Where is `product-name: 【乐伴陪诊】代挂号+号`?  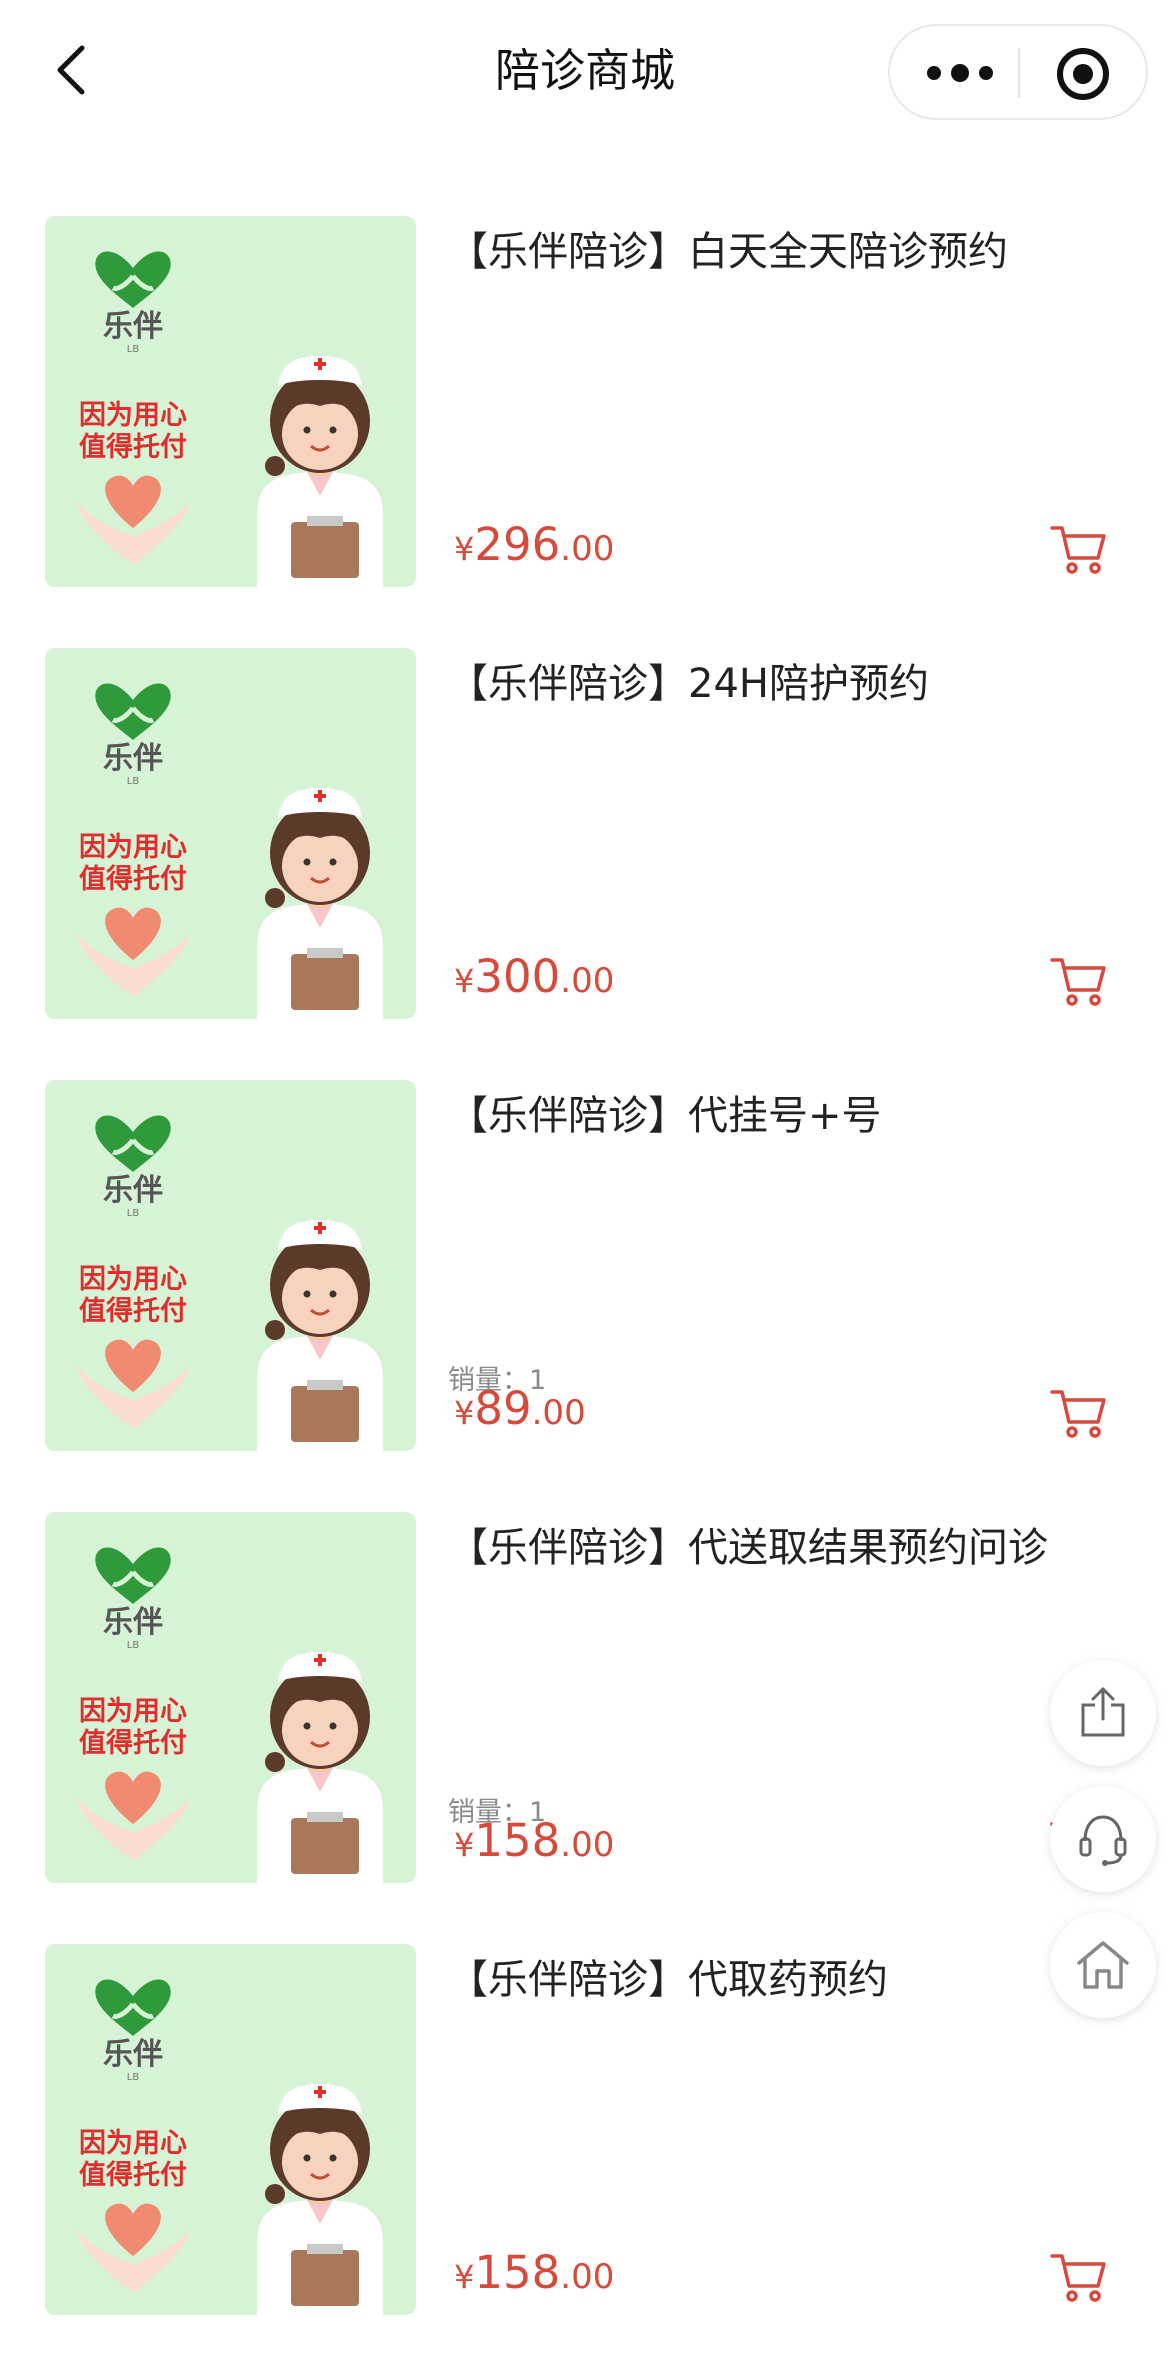
product-name: 【乐伴陪诊】代挂号+号 is located at coordinates (768, 1116).